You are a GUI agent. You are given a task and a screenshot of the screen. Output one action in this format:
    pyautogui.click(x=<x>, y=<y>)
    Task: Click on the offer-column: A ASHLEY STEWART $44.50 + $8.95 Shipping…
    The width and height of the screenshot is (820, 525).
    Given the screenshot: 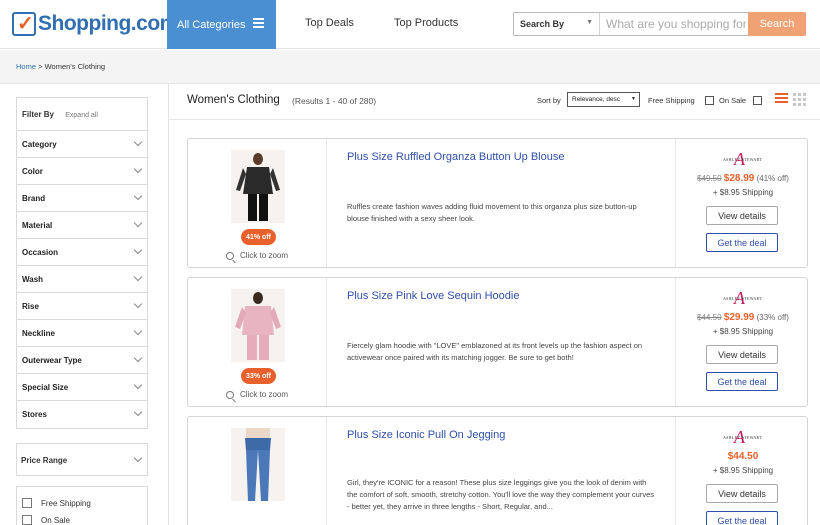 What is the action you would take?
    pyautogui.click(x=742, y=471)
    